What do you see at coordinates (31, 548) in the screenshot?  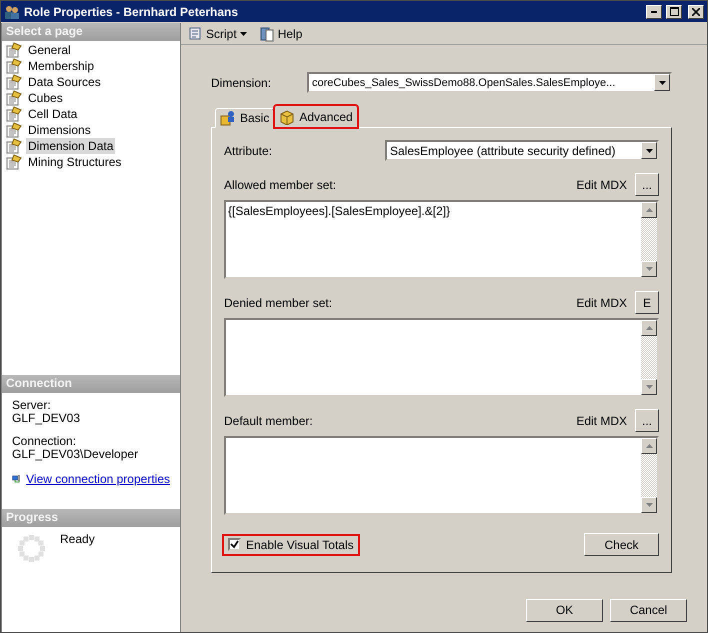 I see `spinner-icon` at bounding box center [31, 548].